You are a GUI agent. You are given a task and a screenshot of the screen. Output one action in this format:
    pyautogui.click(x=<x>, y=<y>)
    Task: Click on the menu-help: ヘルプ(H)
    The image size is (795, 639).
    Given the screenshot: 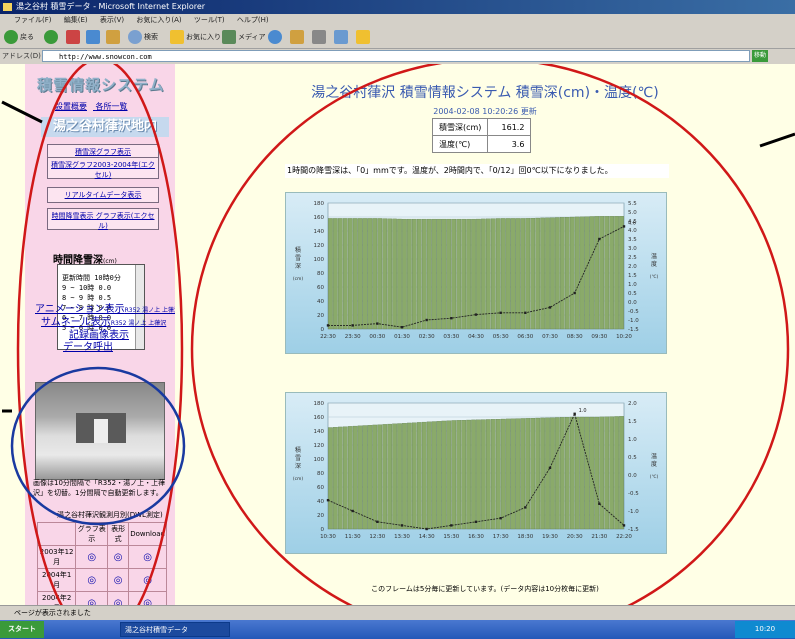 What is the action you would take?
    pyautogui.click(x=253, y=20)
    